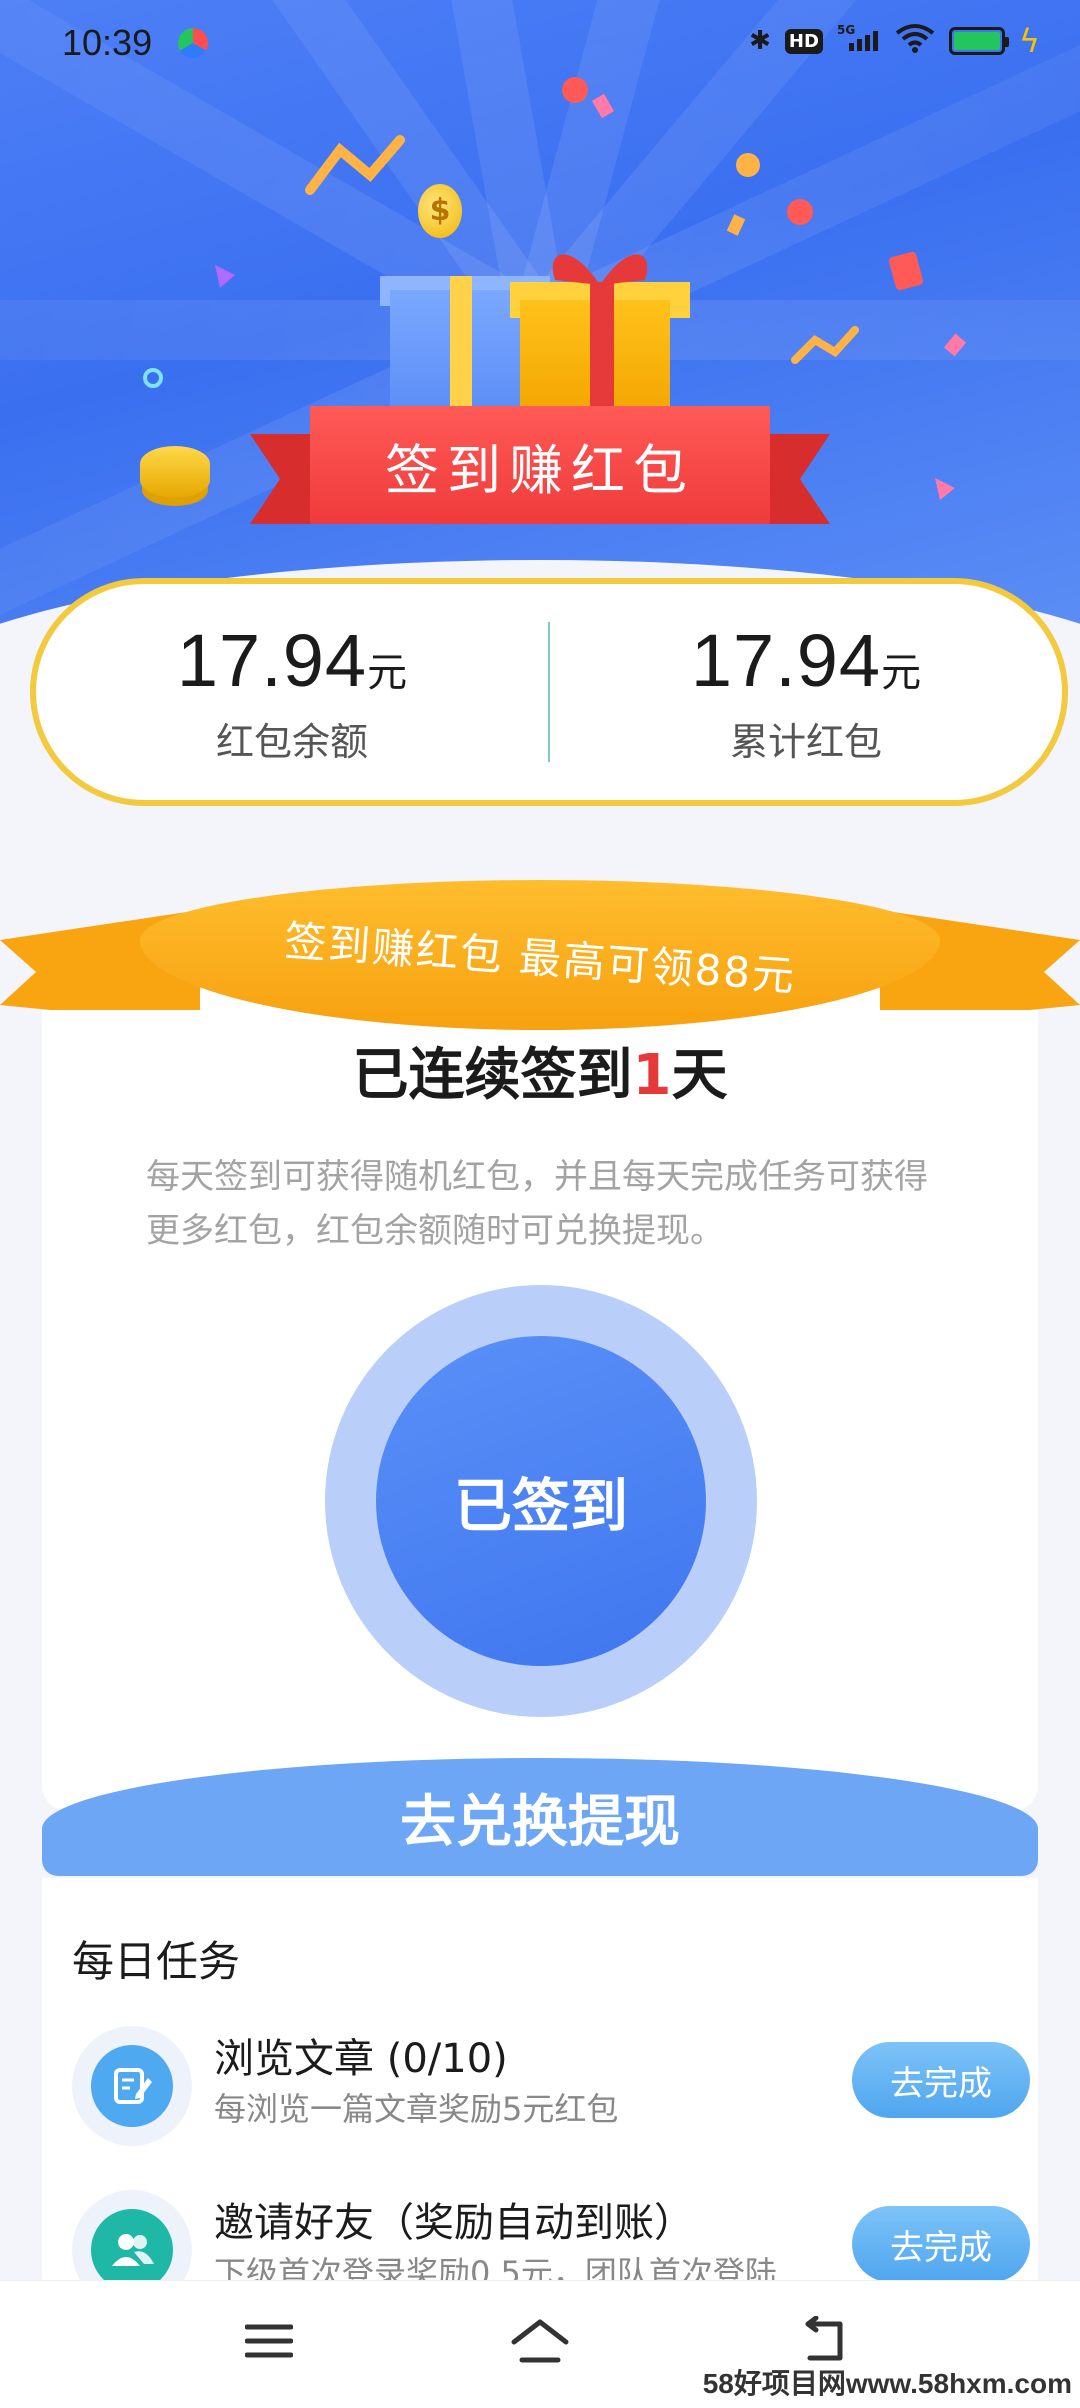 This screenshot has width=1080, height=2408. Describe the element at coordinates (1029, 41) in the screenshot. I see `charging-bolt-icon: ϟ` at that location.